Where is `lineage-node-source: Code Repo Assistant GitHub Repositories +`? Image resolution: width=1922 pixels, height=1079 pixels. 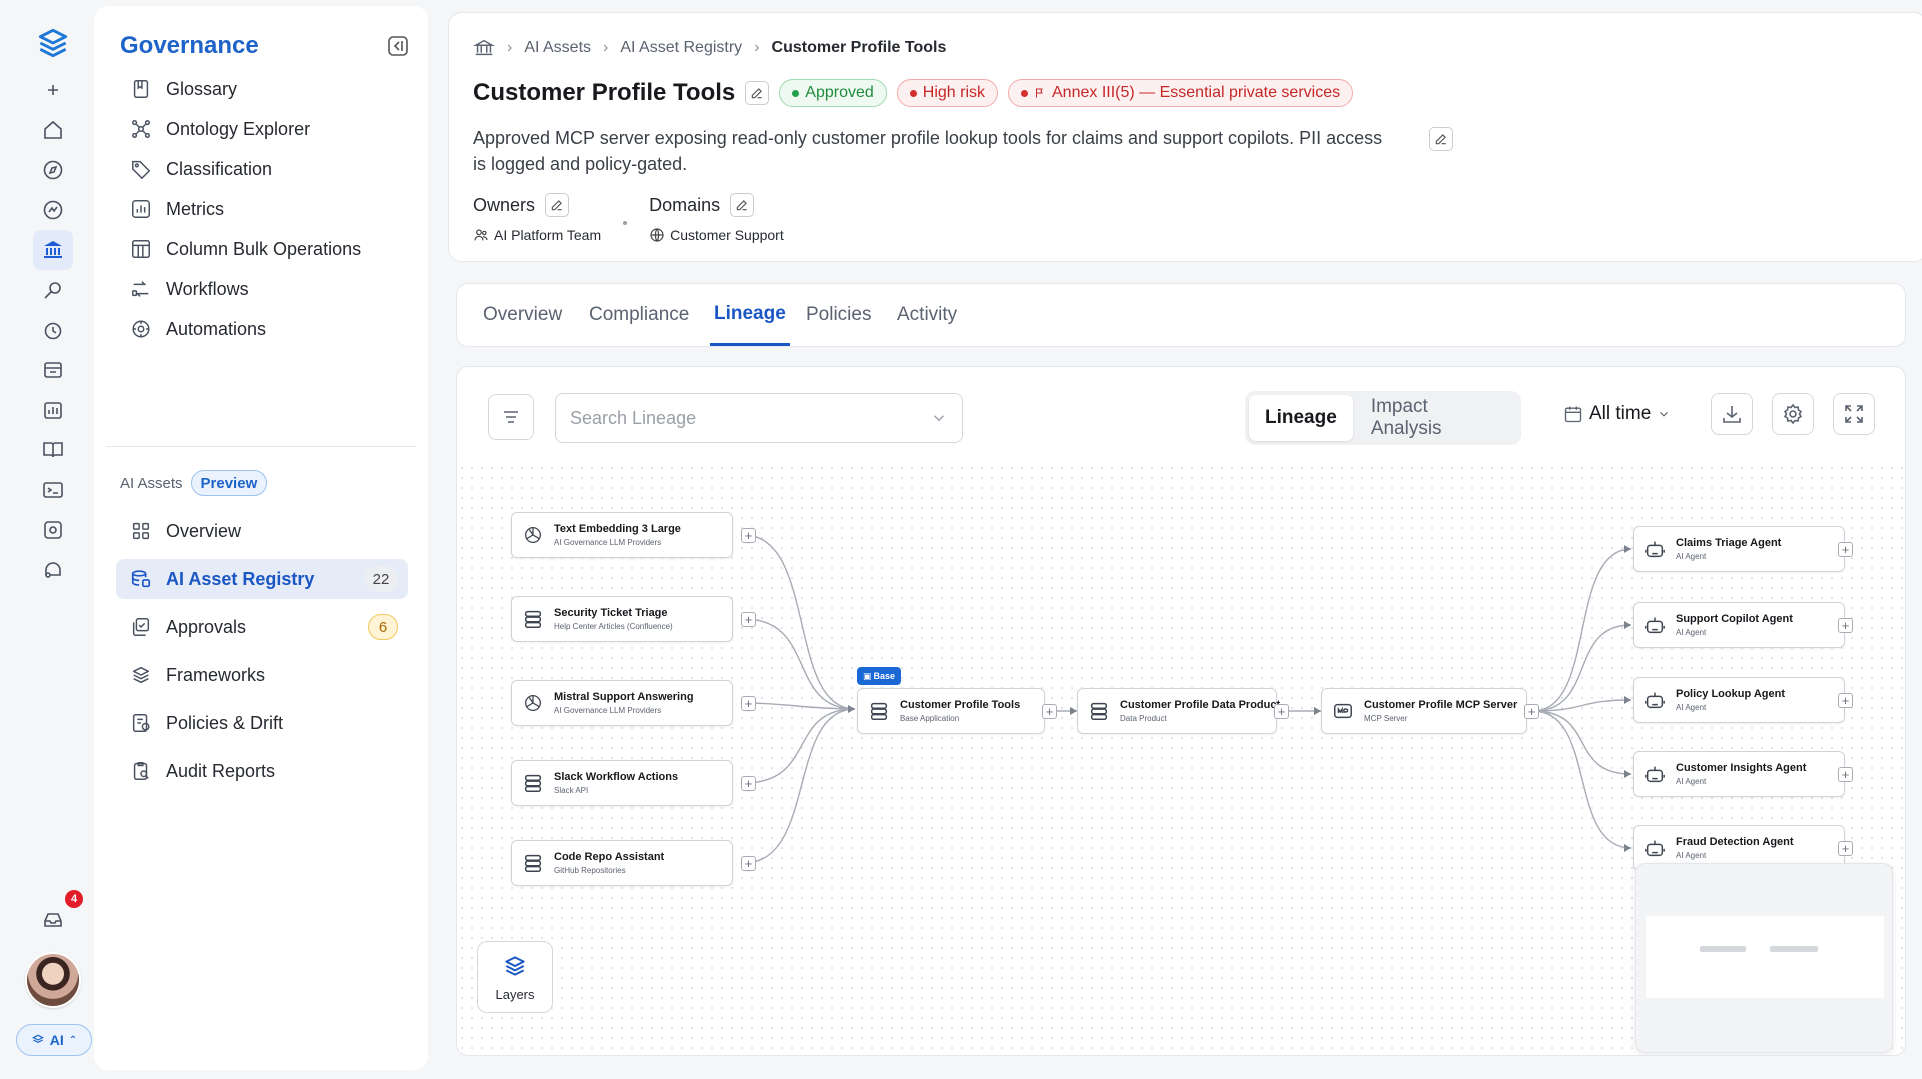
lineage-node-source: Code Repo Assistant GitHub Repositories + is located at coordinates (633, 863).